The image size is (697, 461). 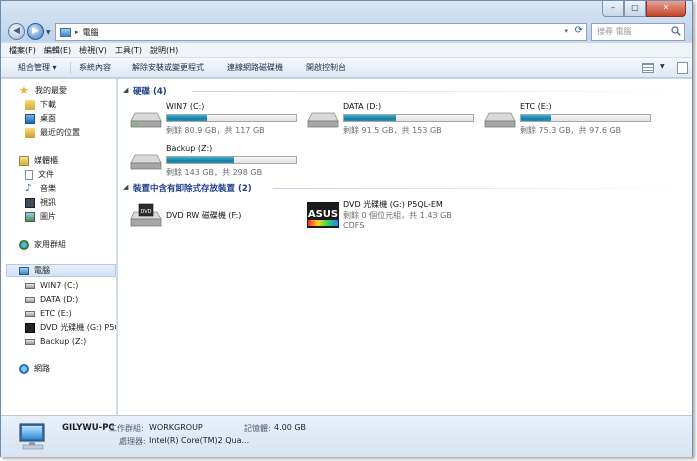 I want to click on nav-item-desktop: 桌面, so click(x=40, y=118).